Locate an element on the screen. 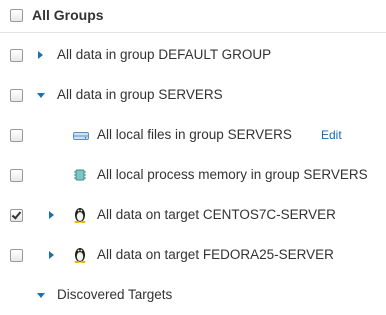 The height and width of the screenshot is (315, 386). row-label: Discovered Targets is located at coordinates (115, 294).